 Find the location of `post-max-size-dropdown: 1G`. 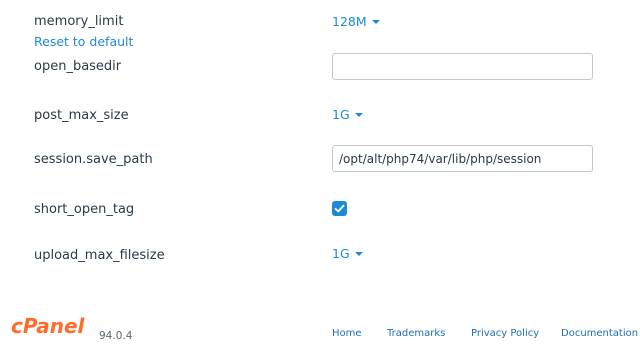

post-max-size-dropdown: 1G is located at coordinates (347, 114).